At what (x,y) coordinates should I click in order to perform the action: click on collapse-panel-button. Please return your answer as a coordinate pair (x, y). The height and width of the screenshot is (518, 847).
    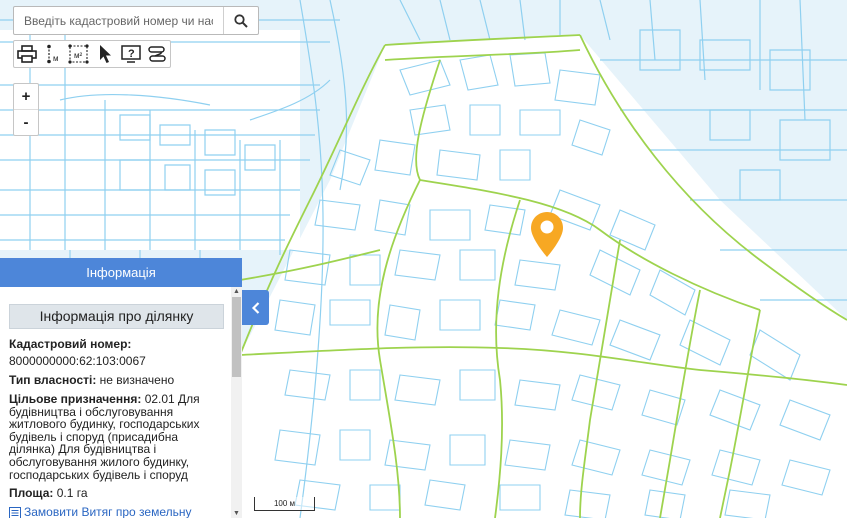
    Looking at the image, I should click on (255, 307).